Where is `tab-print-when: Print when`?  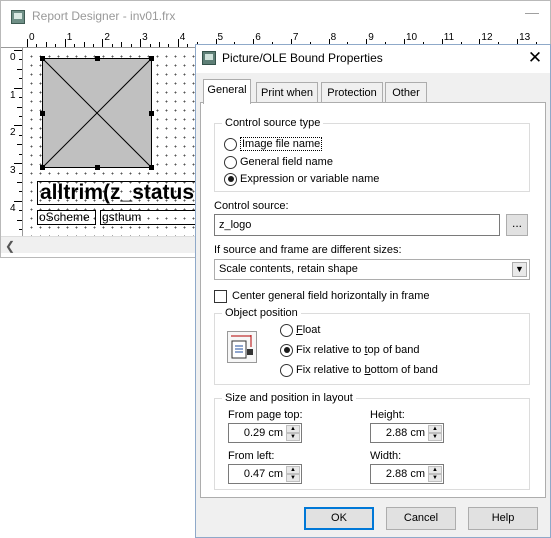
tab-print-when: Print when is located at coordinates (287, 93).